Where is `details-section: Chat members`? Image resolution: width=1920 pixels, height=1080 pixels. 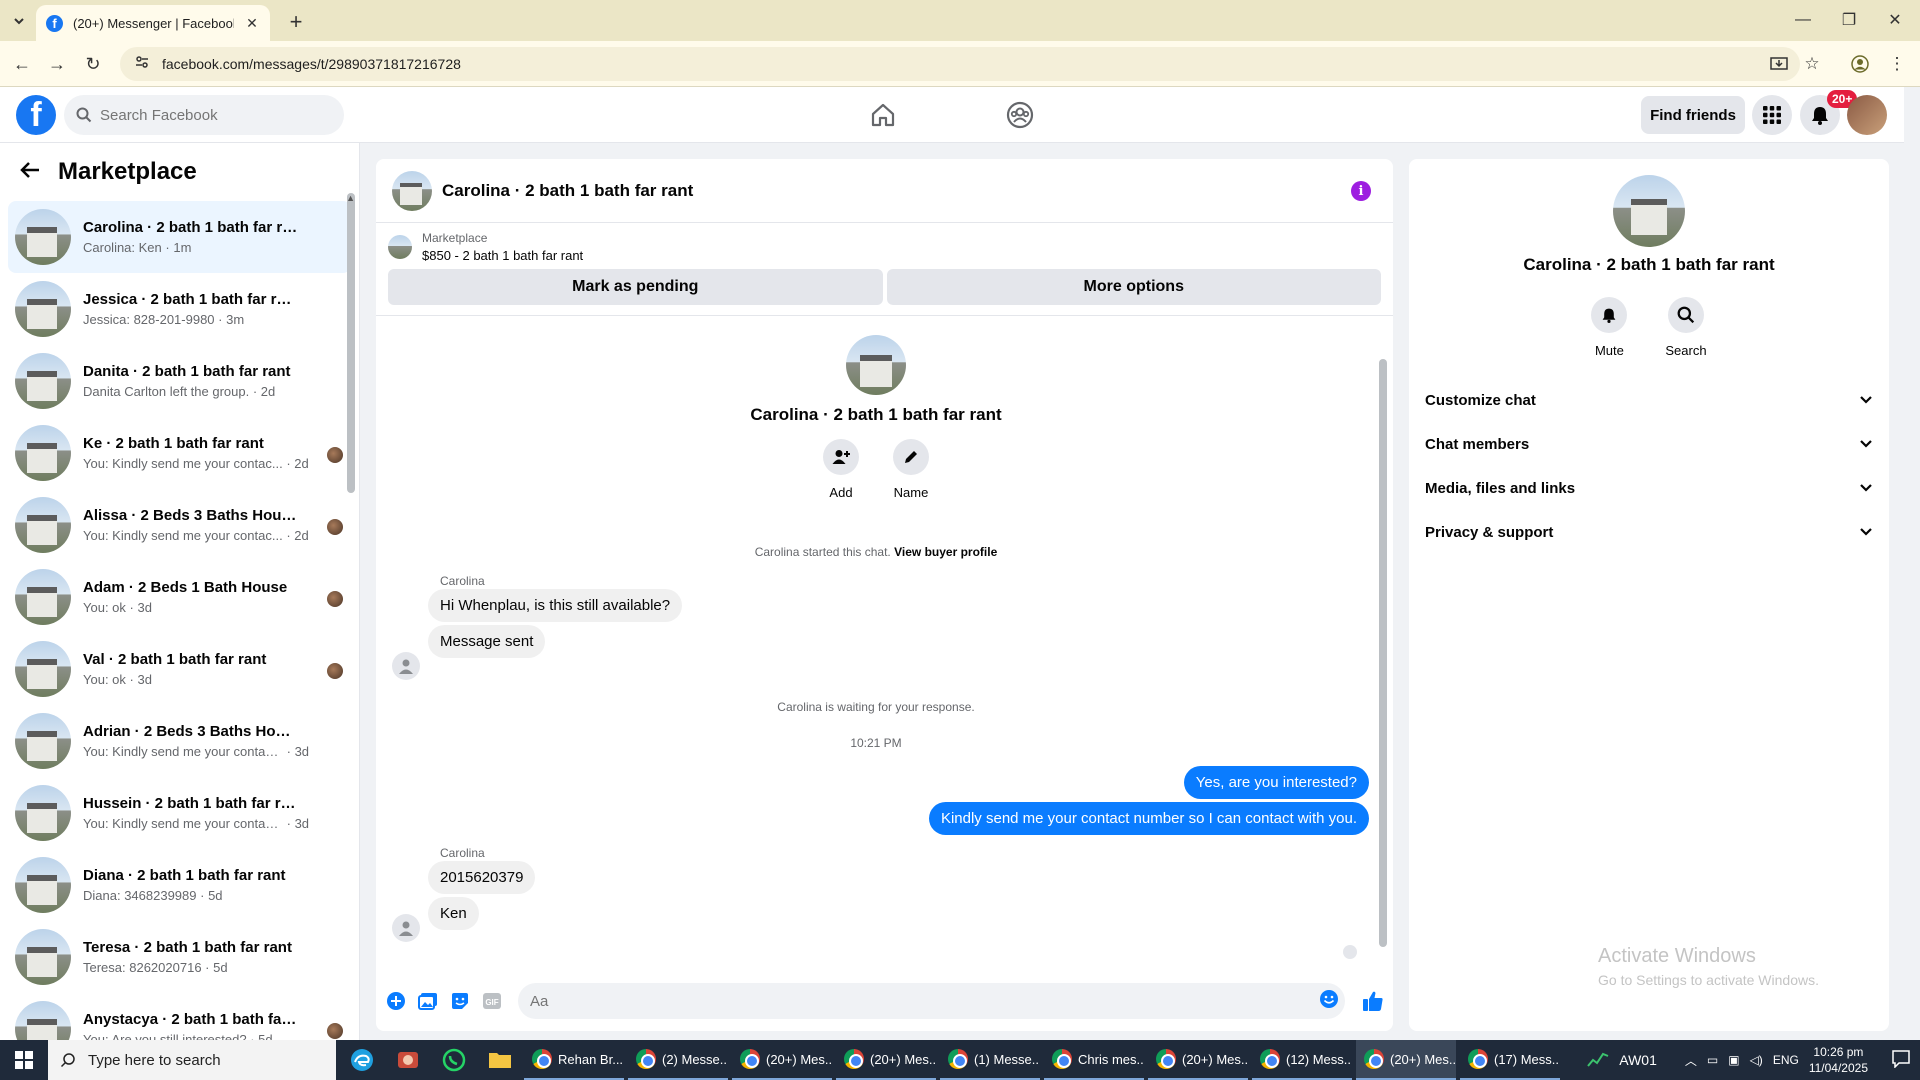 details-section: Chat members is located at coordinates (1649, 444).